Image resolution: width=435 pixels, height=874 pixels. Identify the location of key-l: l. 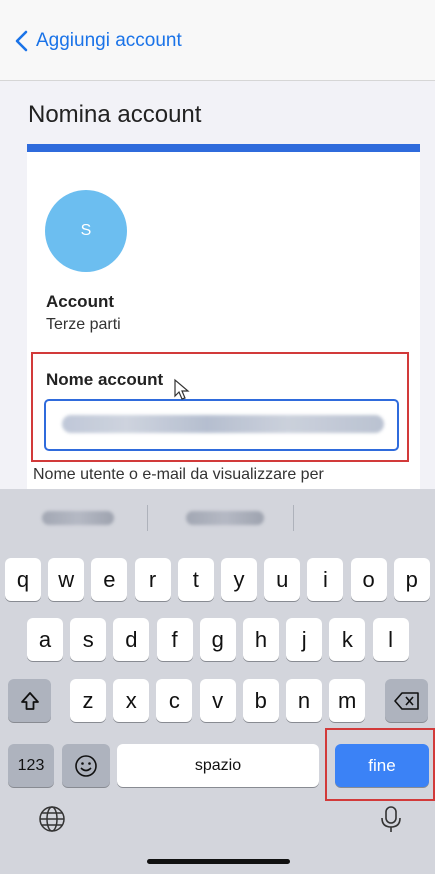
(390, 639).